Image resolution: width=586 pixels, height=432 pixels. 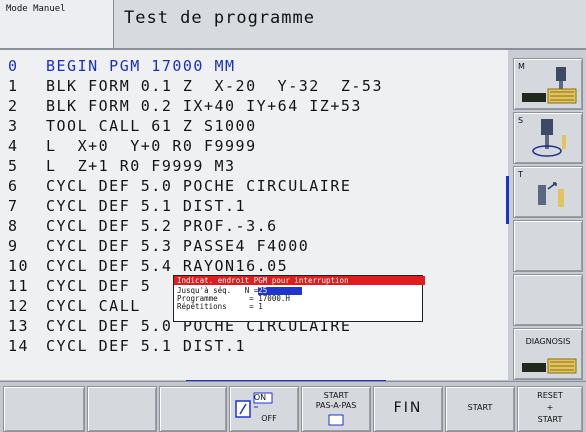 I want to click on dialog-row-repetitions: Répétitions = 1, so click(x=220, y=307).